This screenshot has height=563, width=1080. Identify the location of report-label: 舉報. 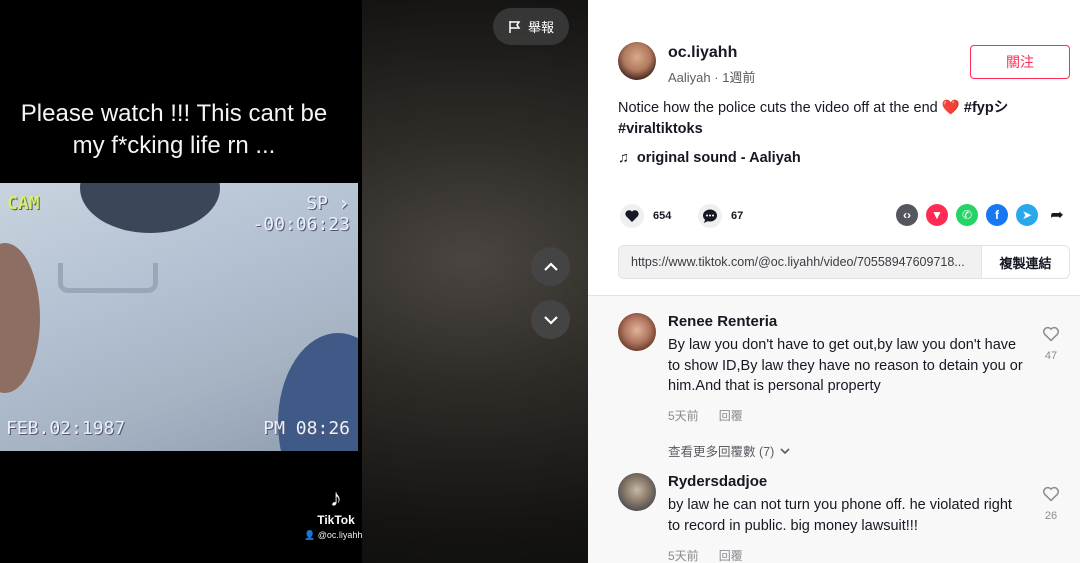
(540, 27).